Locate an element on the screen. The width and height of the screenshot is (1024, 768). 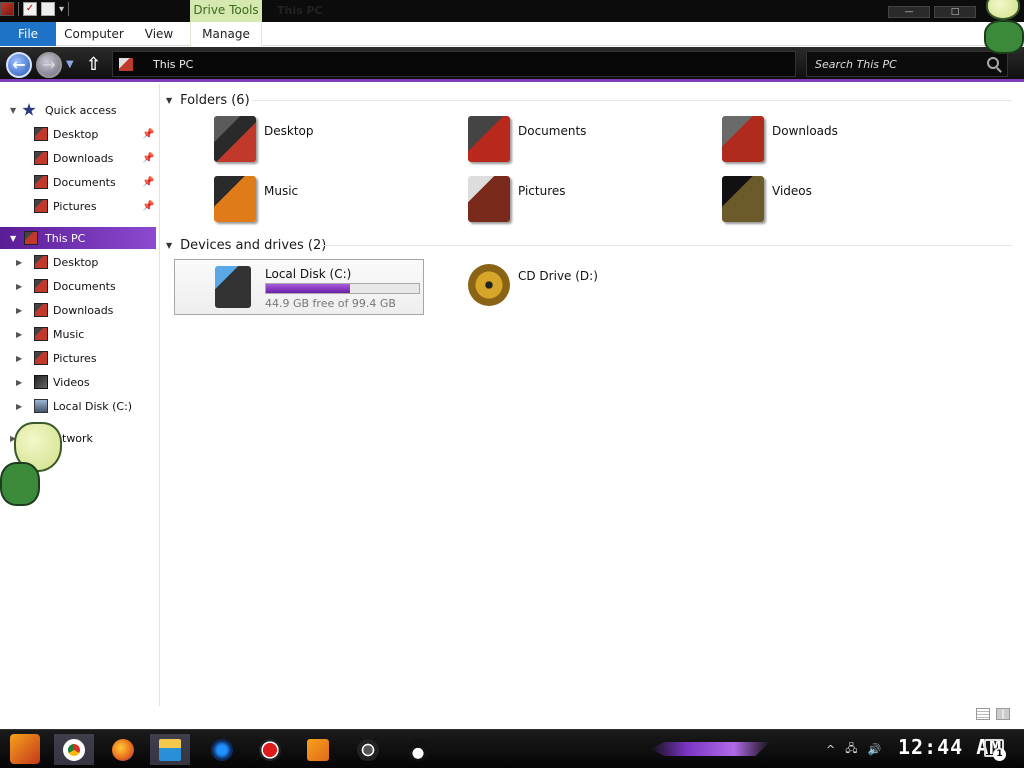
sidebar-item-label: Music is located at coordinates (69, 334).